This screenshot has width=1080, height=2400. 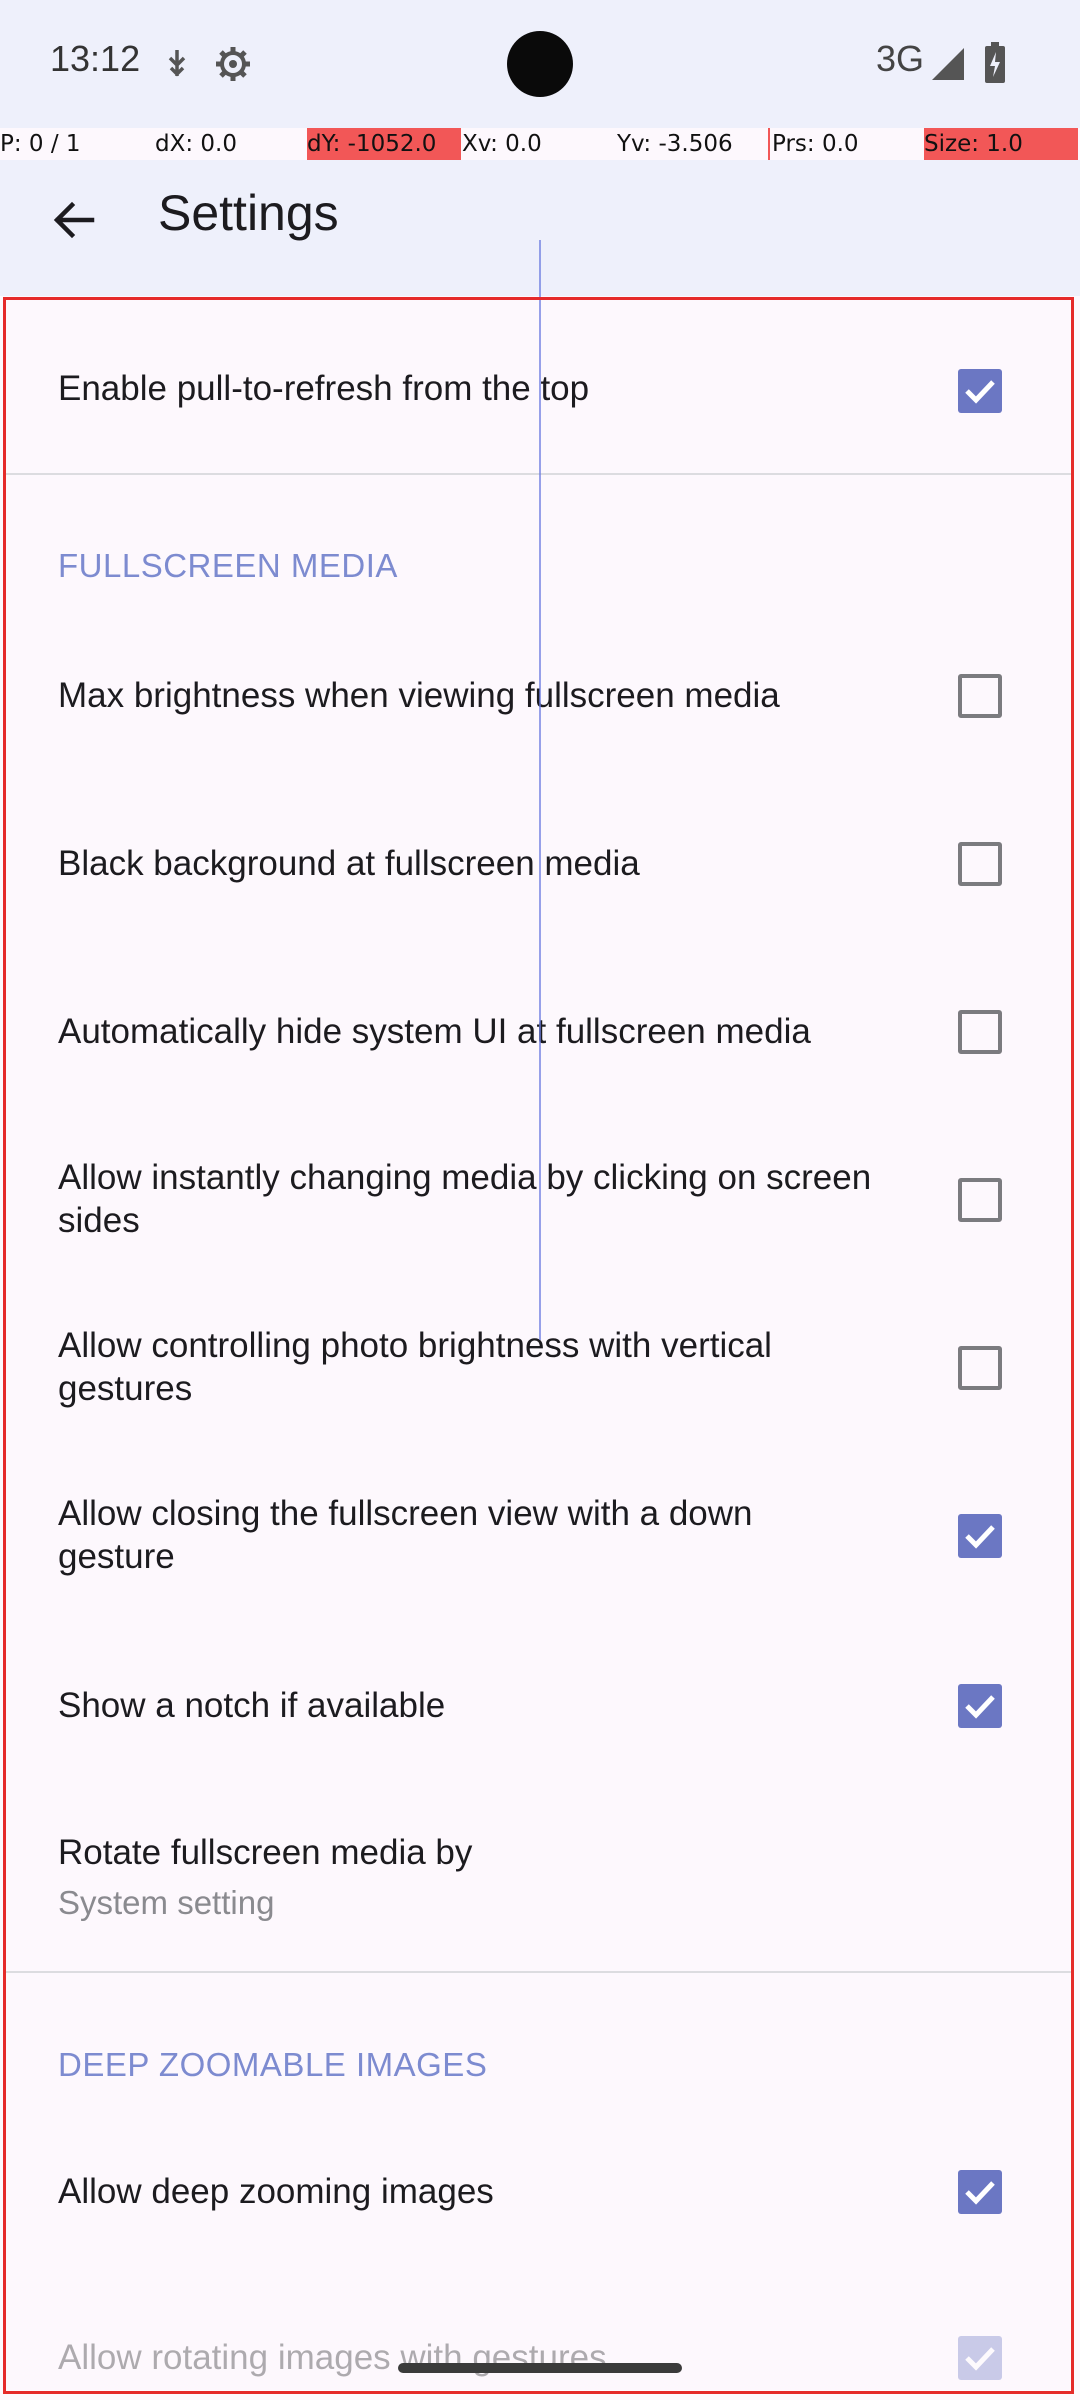 What do you see at coordinates (177, 63) in the screenshot?
I see `usb-debug-icon` at bounding box center [177, 63].